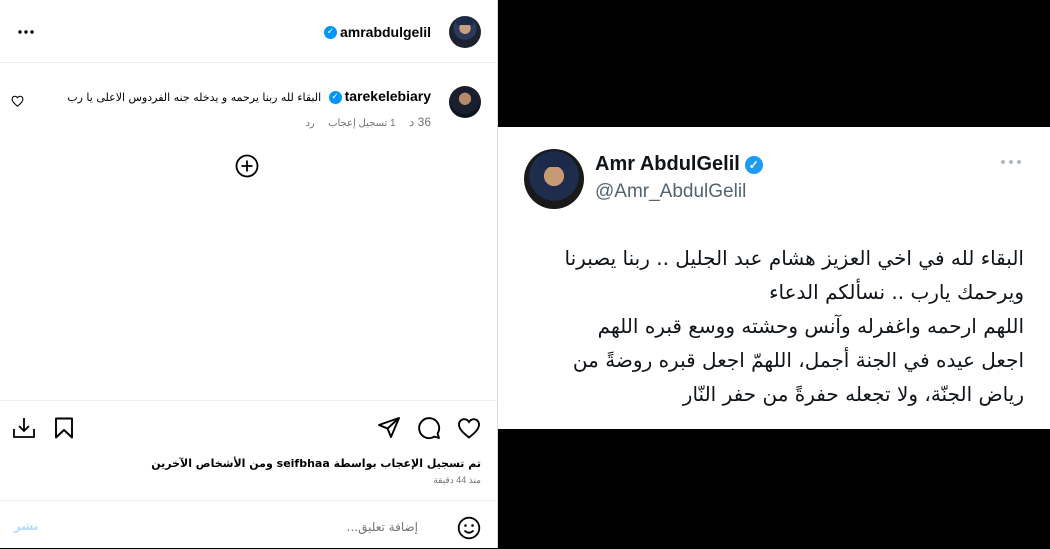 This screenshot has height=549, width=1050. I want to click on post-comment-button: نشر, so click(26, 526).